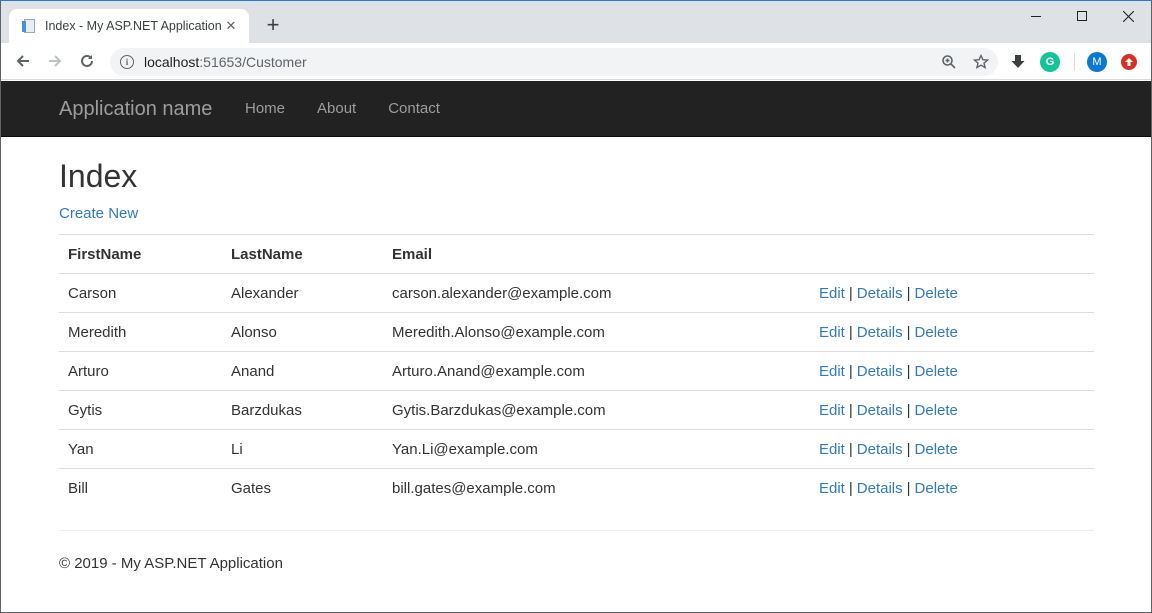  What do you see at coordinates (140, 371) in the screenshot?
I see `cell-firstname: Arturo` at bounding box center [140, 371].